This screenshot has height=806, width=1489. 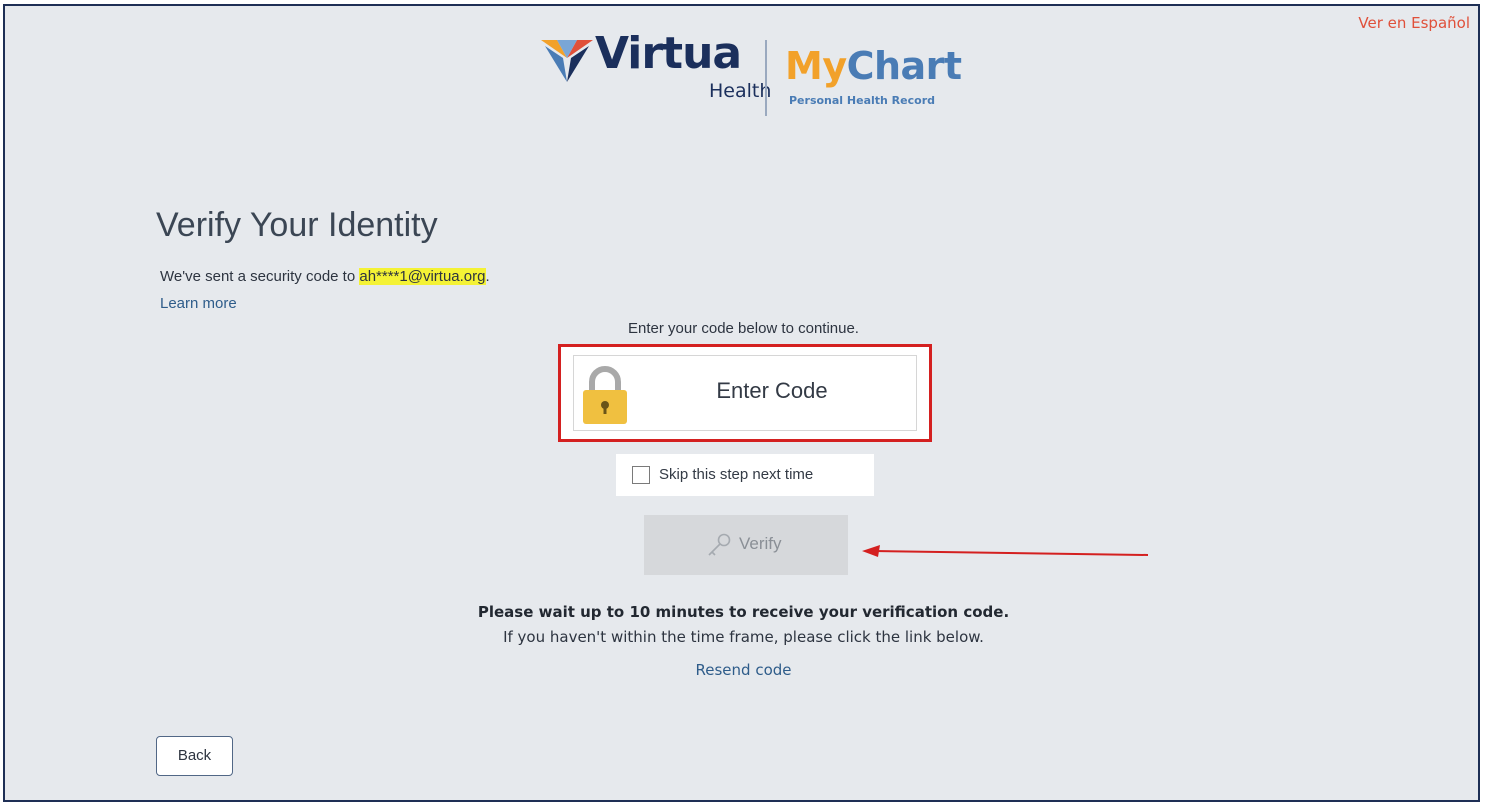 What do you see at coordinates (487, 276) in the screenshot?
I see `sent-suffix: .` at bounding box center [487, 276].